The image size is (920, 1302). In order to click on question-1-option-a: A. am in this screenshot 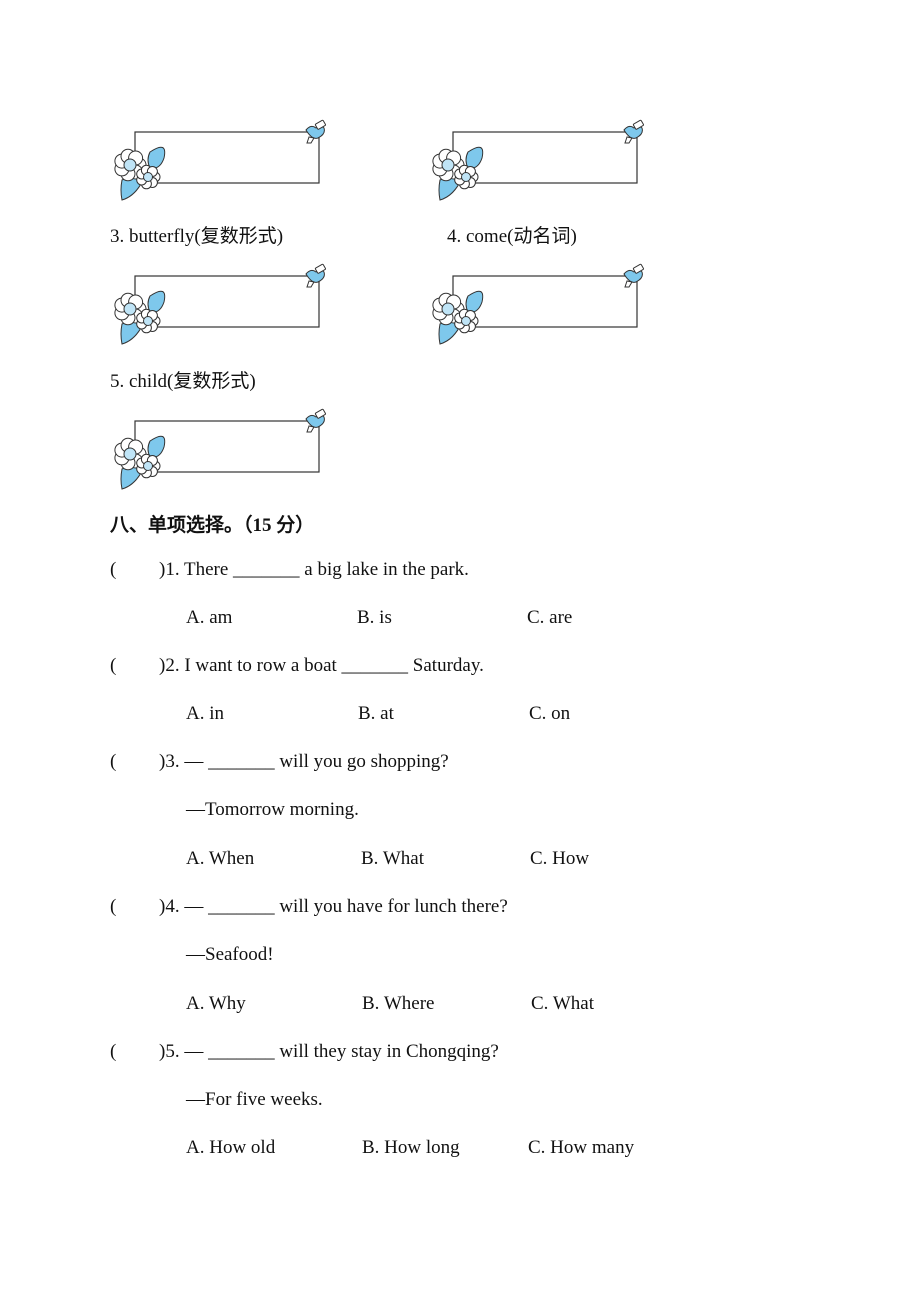, I will do `click(209, 618)`.